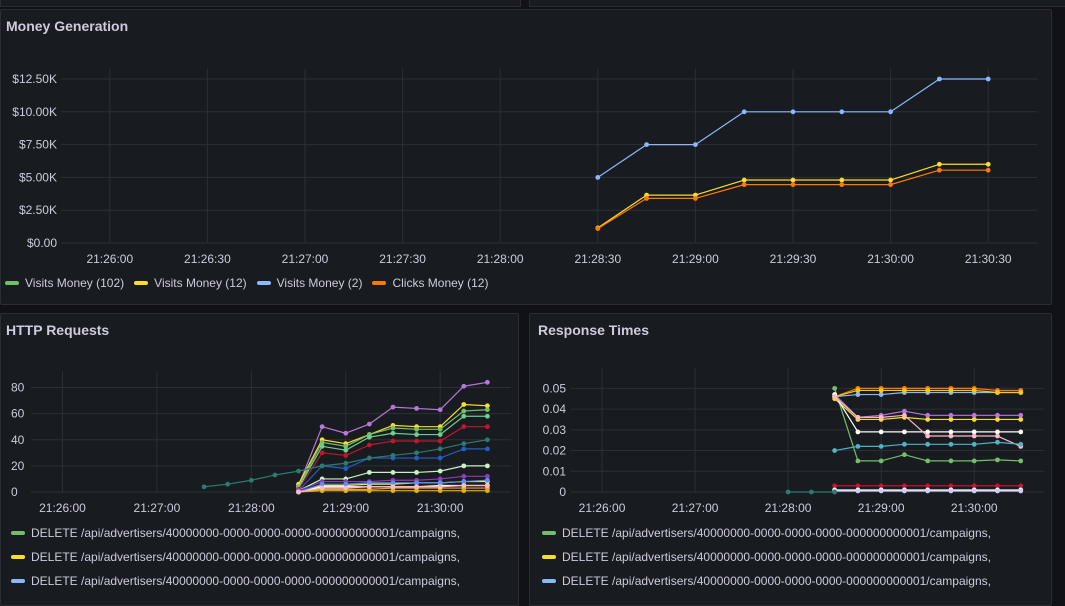 The width and height of the screenshot is (1065, 606). What do you see at coordinates (430, 283) in the screenshot?
I see `legend-item: Clicks Money (12)` at bounding box center [430, 283].